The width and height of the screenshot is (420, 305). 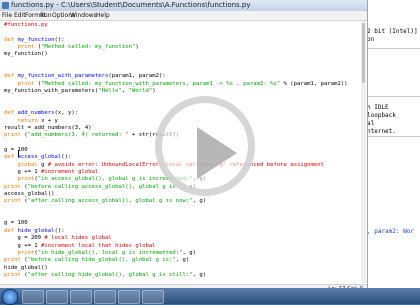 I want to click on menu-windows: Windows, so click(x=83, y=15).